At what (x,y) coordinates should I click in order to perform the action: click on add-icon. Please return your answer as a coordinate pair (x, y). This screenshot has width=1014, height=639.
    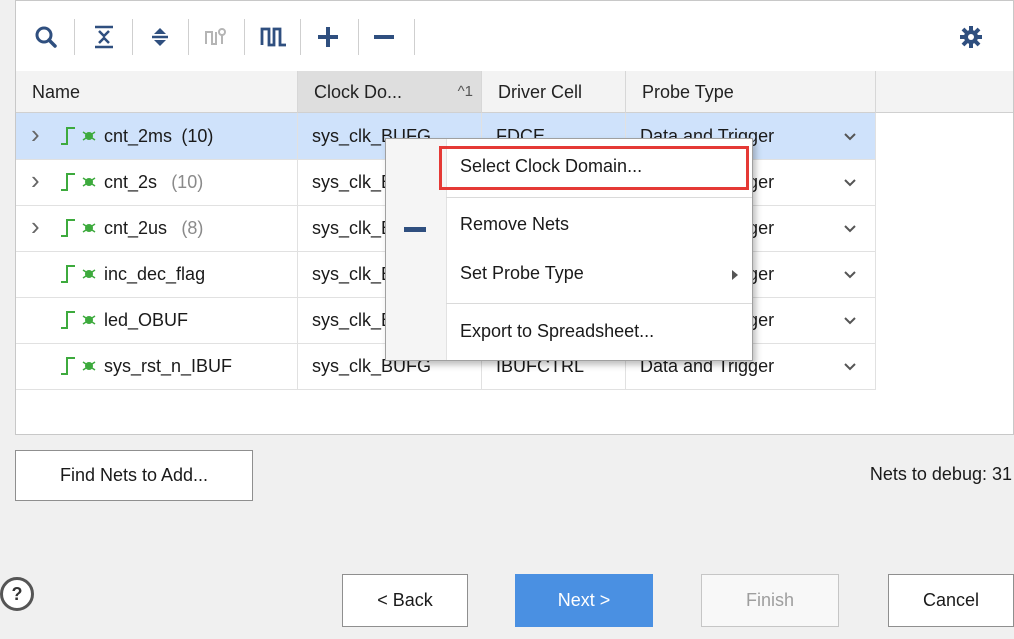
    Looking at the image, I should click on (328, 37).